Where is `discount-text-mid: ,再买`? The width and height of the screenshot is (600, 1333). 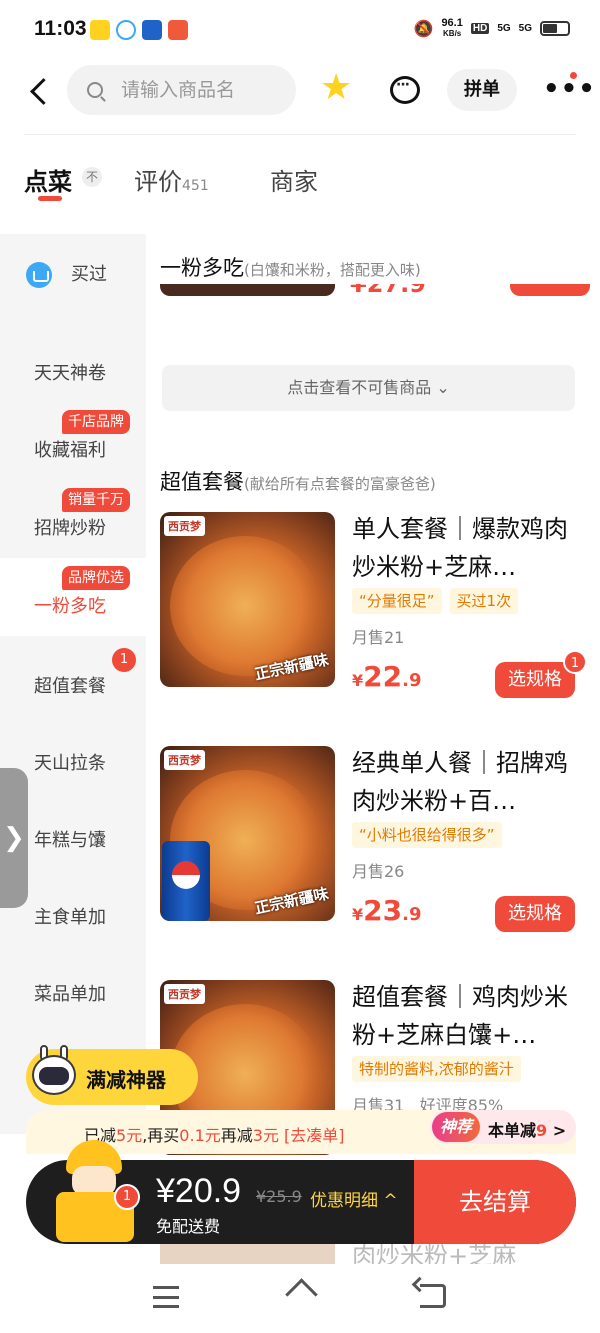 discount-text-mid: ,再买 is located at coordinates (161, 1135).